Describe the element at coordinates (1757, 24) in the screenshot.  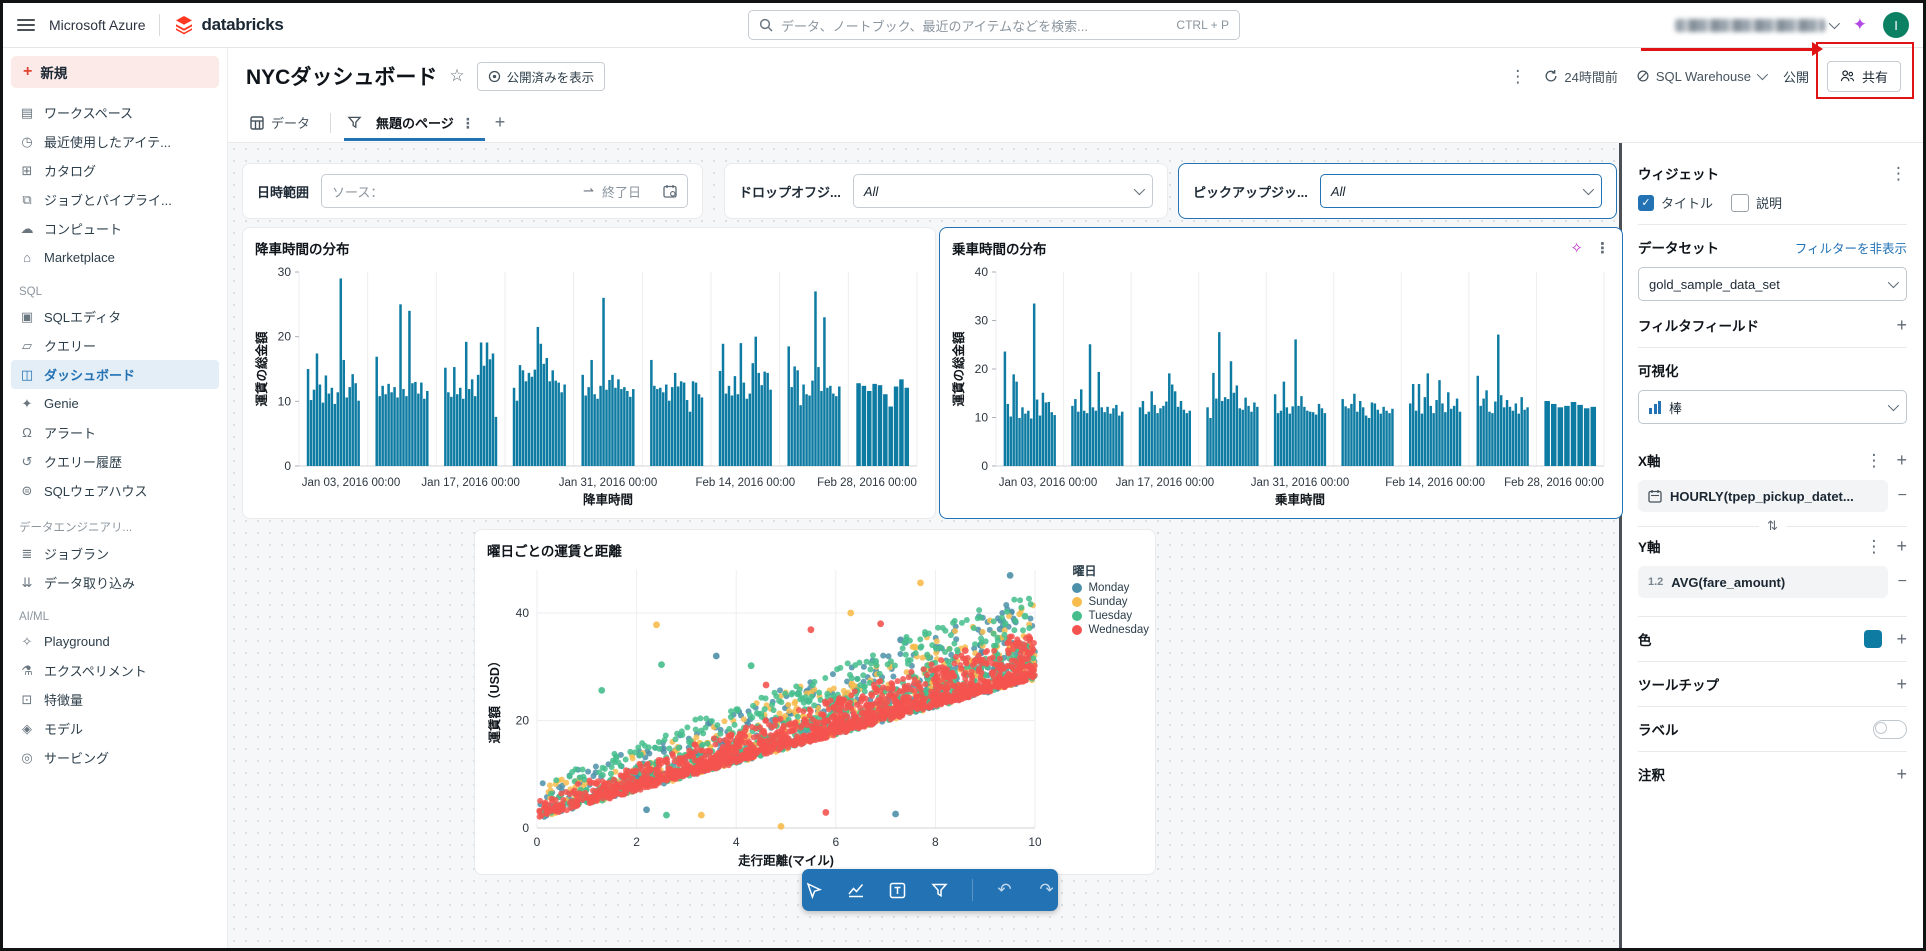
I see `workspace-switcher` at that location.